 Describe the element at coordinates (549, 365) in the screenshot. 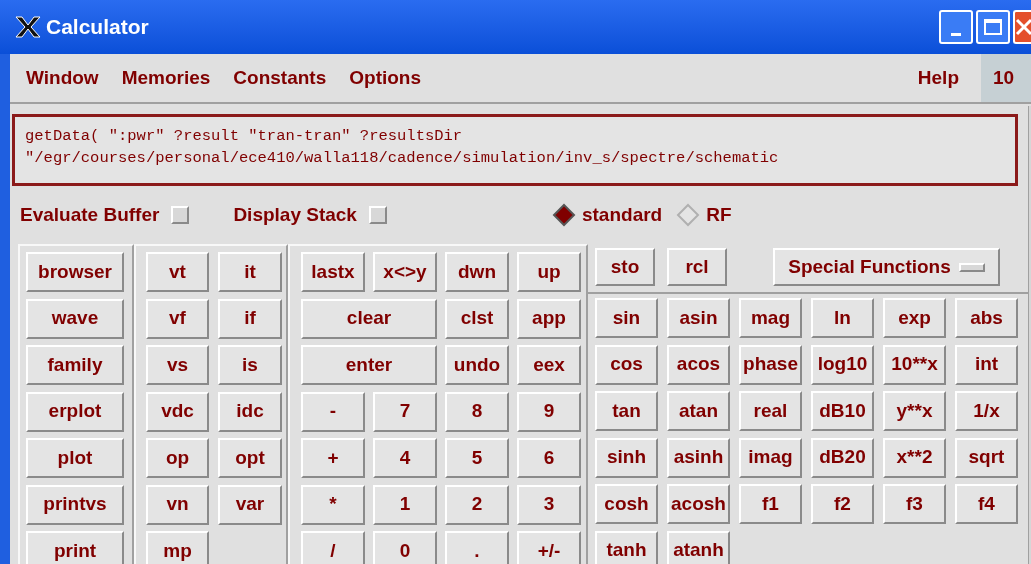

I see `calculator-button: eex` at that location.